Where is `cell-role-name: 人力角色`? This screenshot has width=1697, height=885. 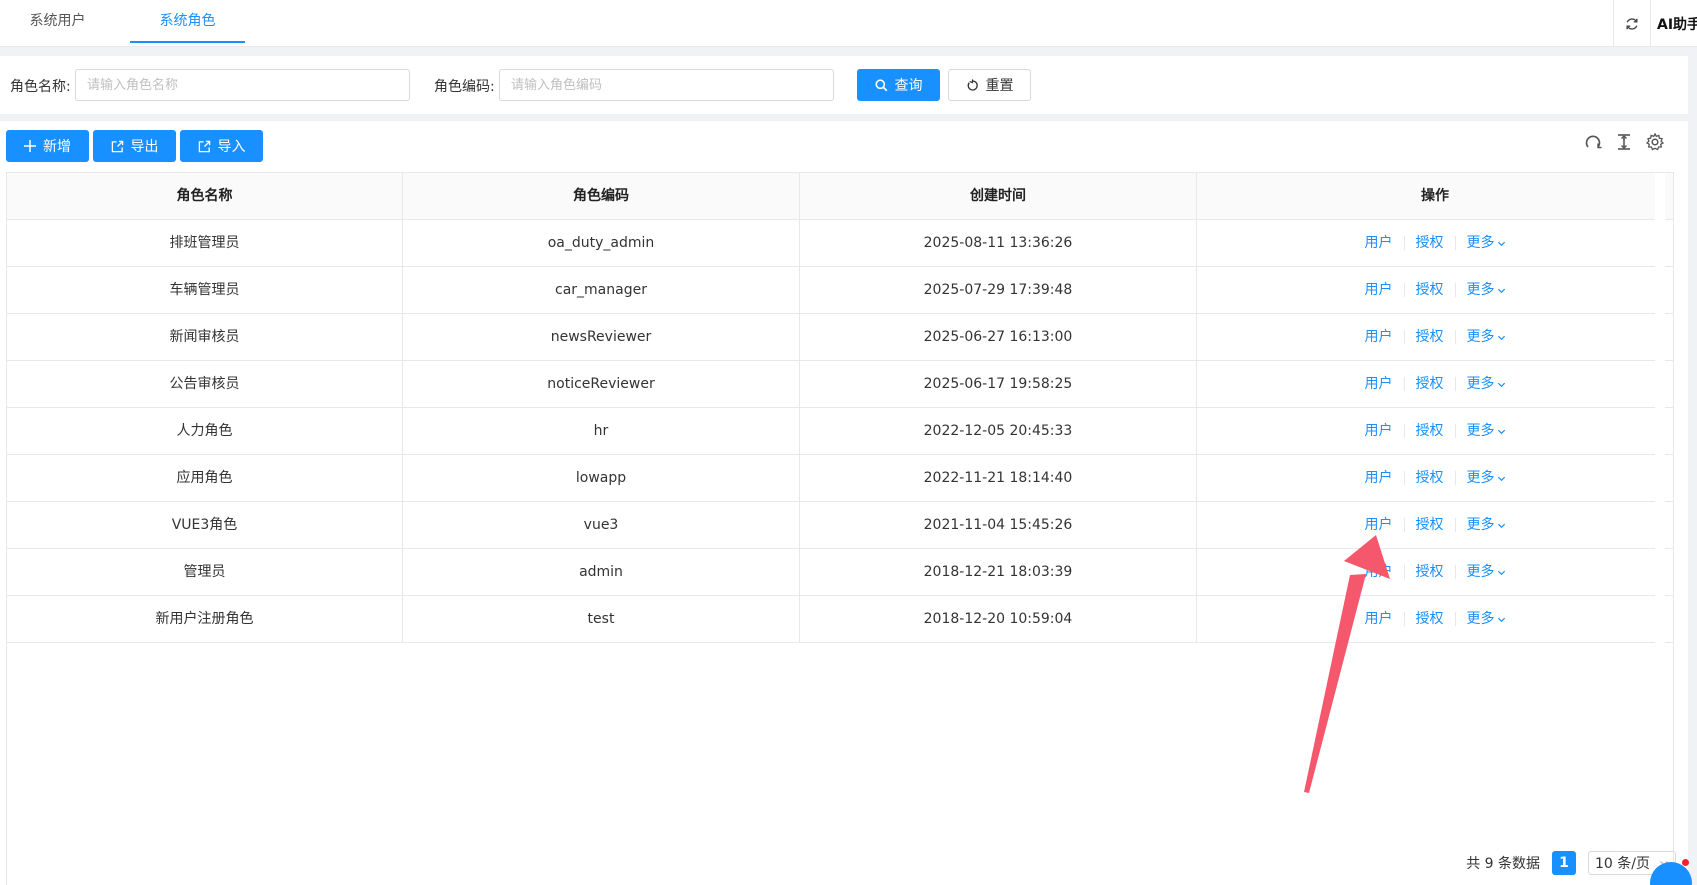 cell-role-name: 人力角色 is located at coordinates (205, 431).